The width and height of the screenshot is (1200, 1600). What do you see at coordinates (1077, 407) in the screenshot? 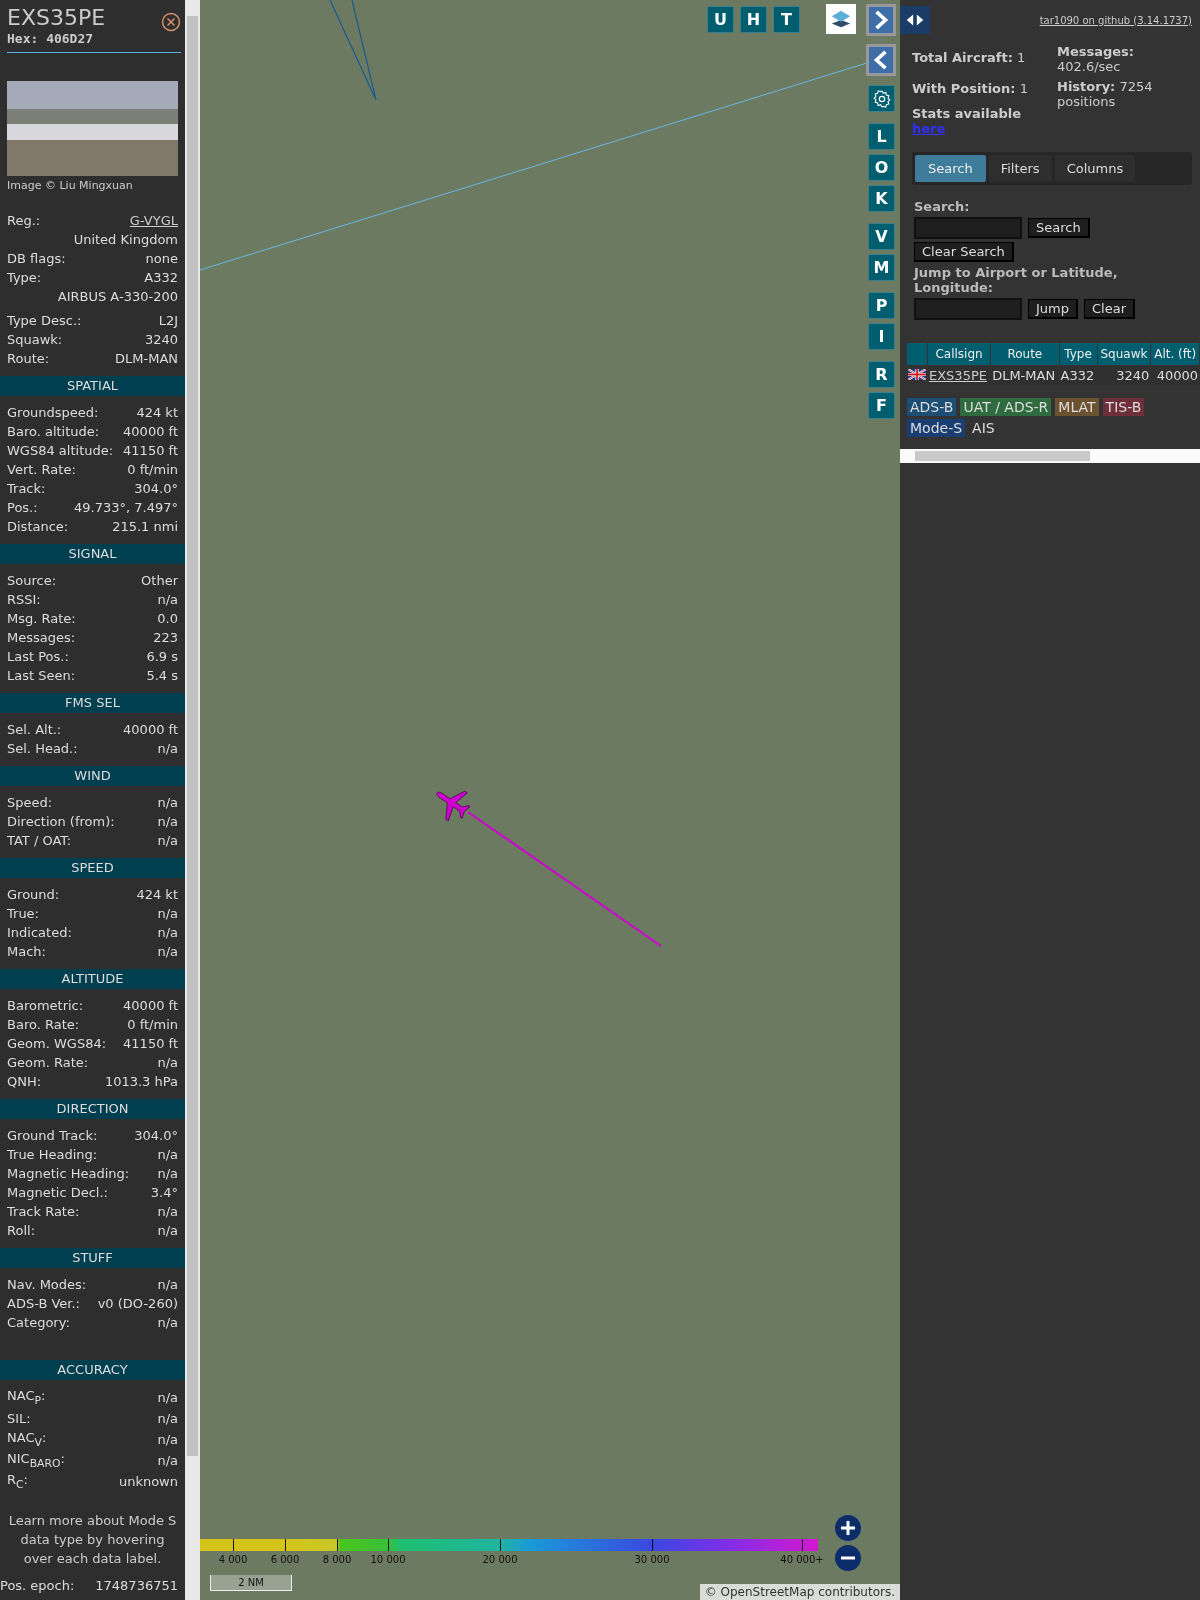
I see `source-tag: MLAT` at bounding box center [1077, 407].